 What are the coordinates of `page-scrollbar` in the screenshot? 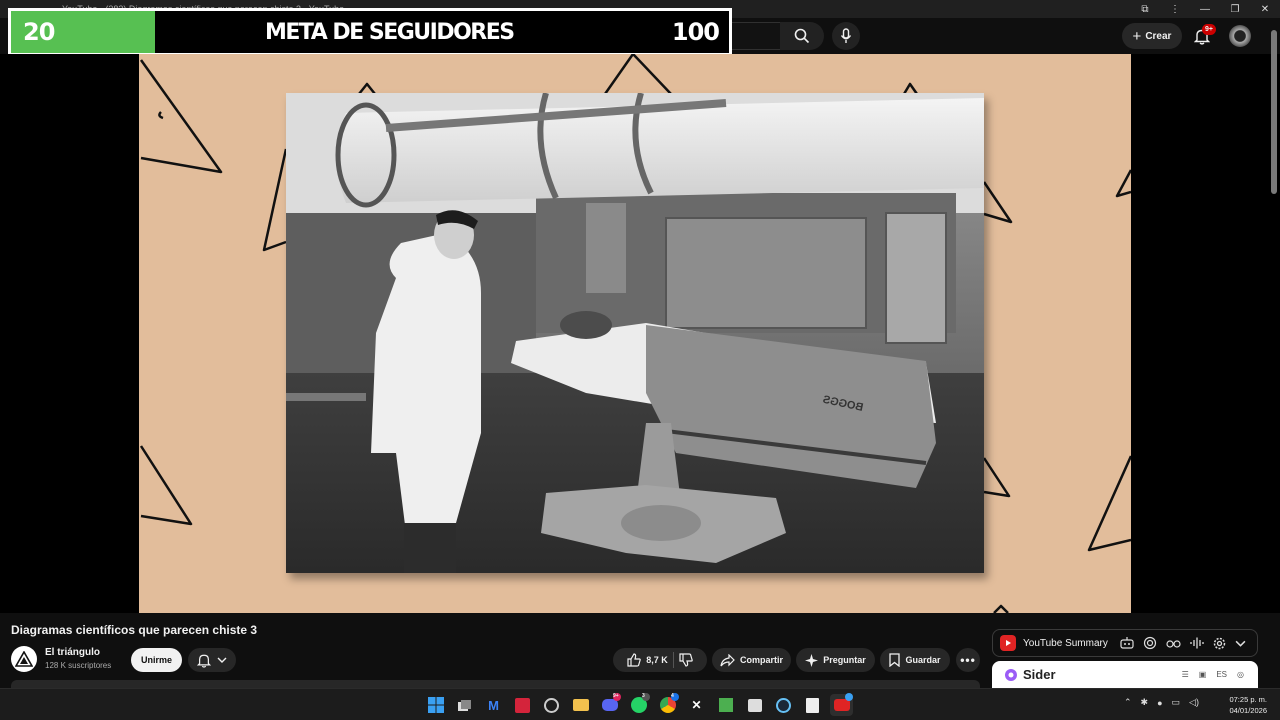 It's located at (1274, 112).